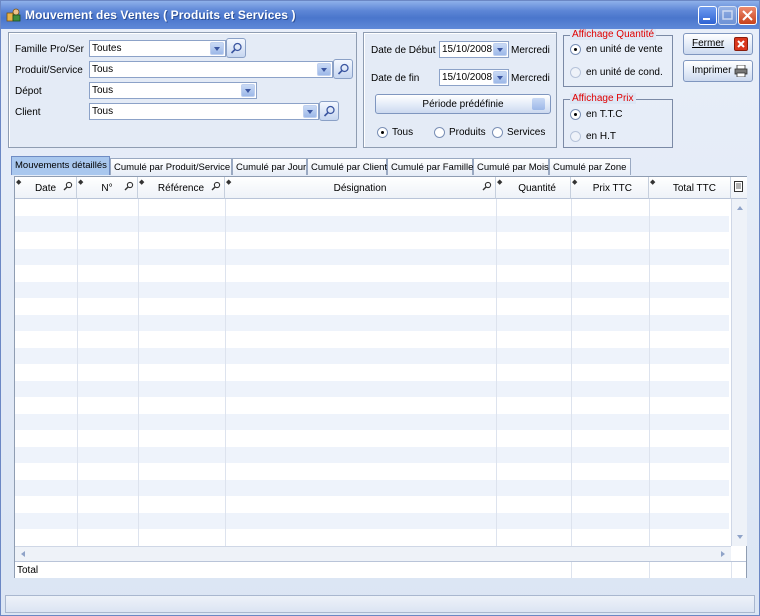  I want to click on total-label: Total, so click(28, 570).